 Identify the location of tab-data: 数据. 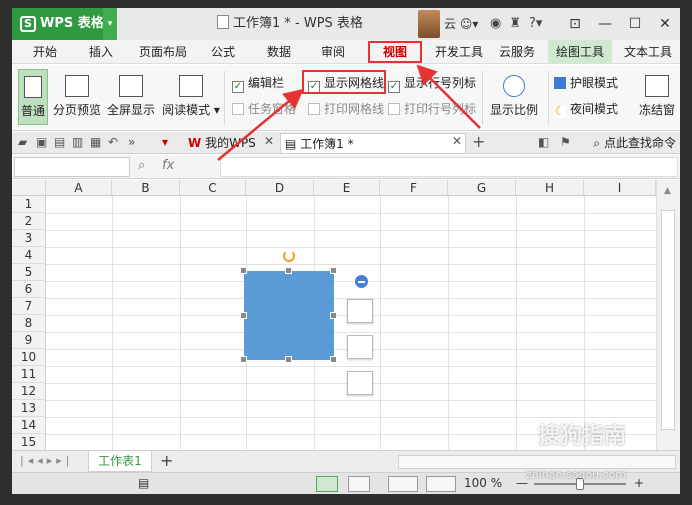
(279, 52).